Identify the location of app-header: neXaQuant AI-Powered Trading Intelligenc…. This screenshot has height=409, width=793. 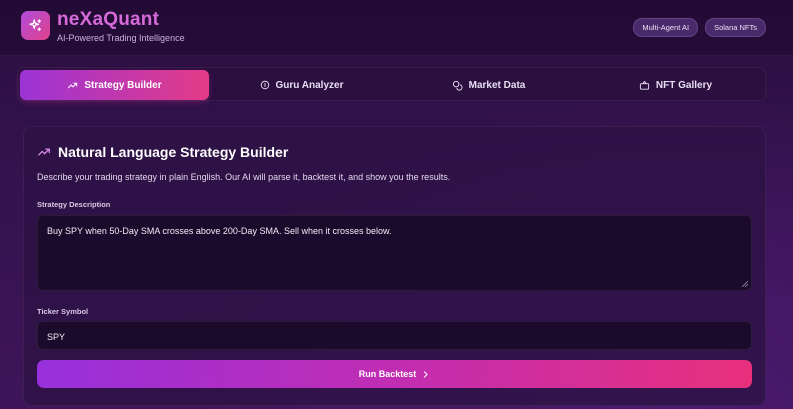
(396, 28).